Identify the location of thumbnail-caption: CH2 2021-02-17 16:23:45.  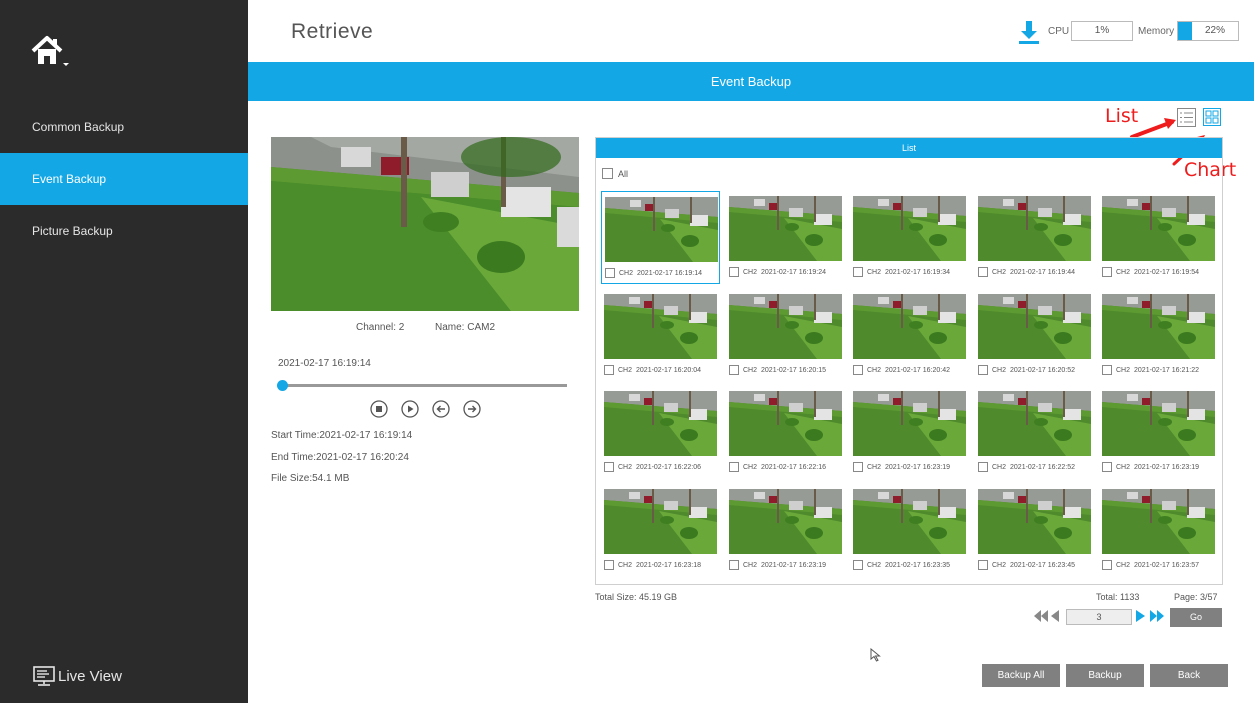
(1026, 565).